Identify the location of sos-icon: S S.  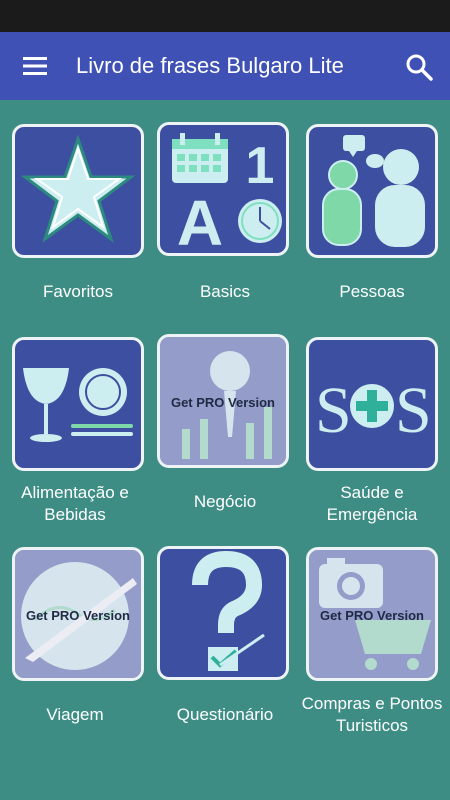
(373, 410).